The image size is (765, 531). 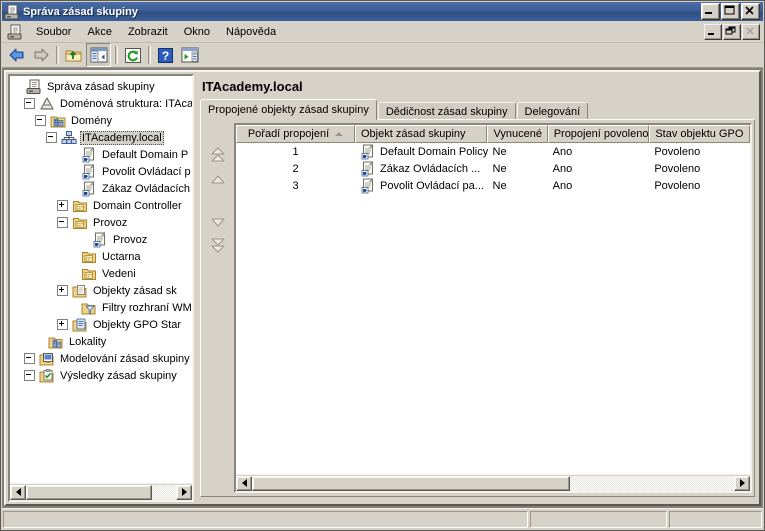 I want to click on tree-node: Objekty GPO Star, so click(x=101, y=324).